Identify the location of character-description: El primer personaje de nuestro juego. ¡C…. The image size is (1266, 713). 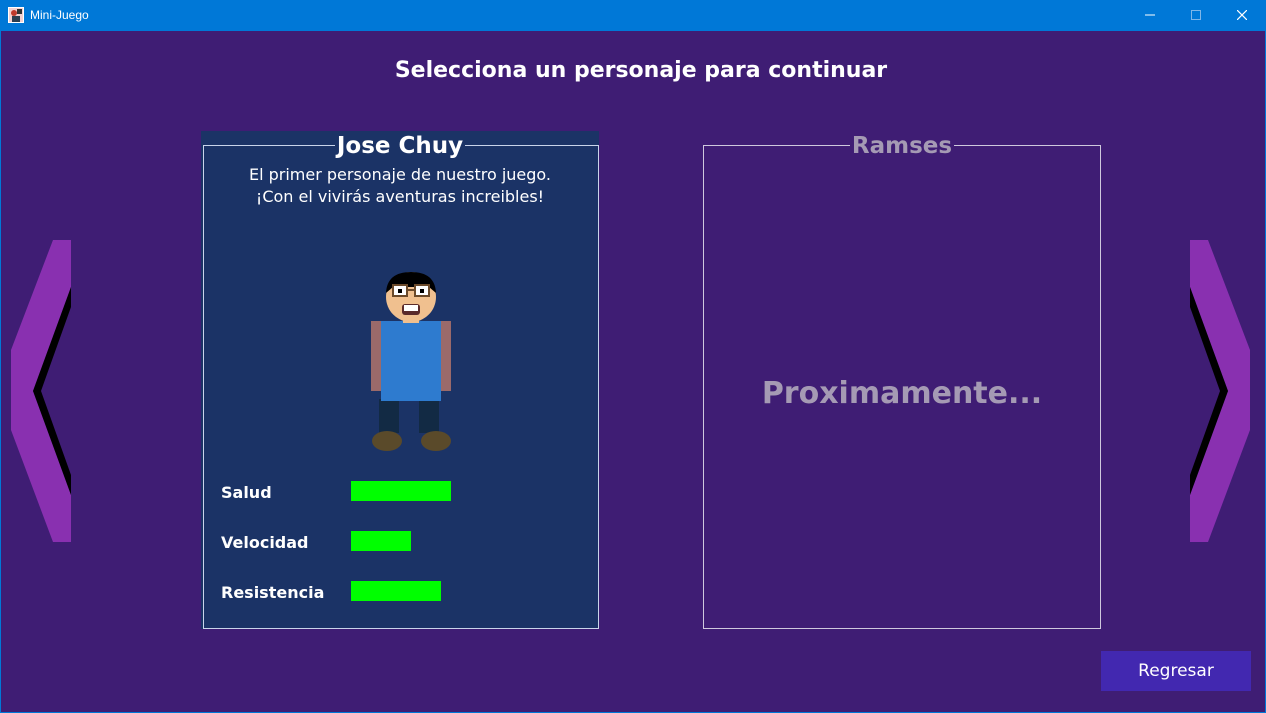
(400, 186).